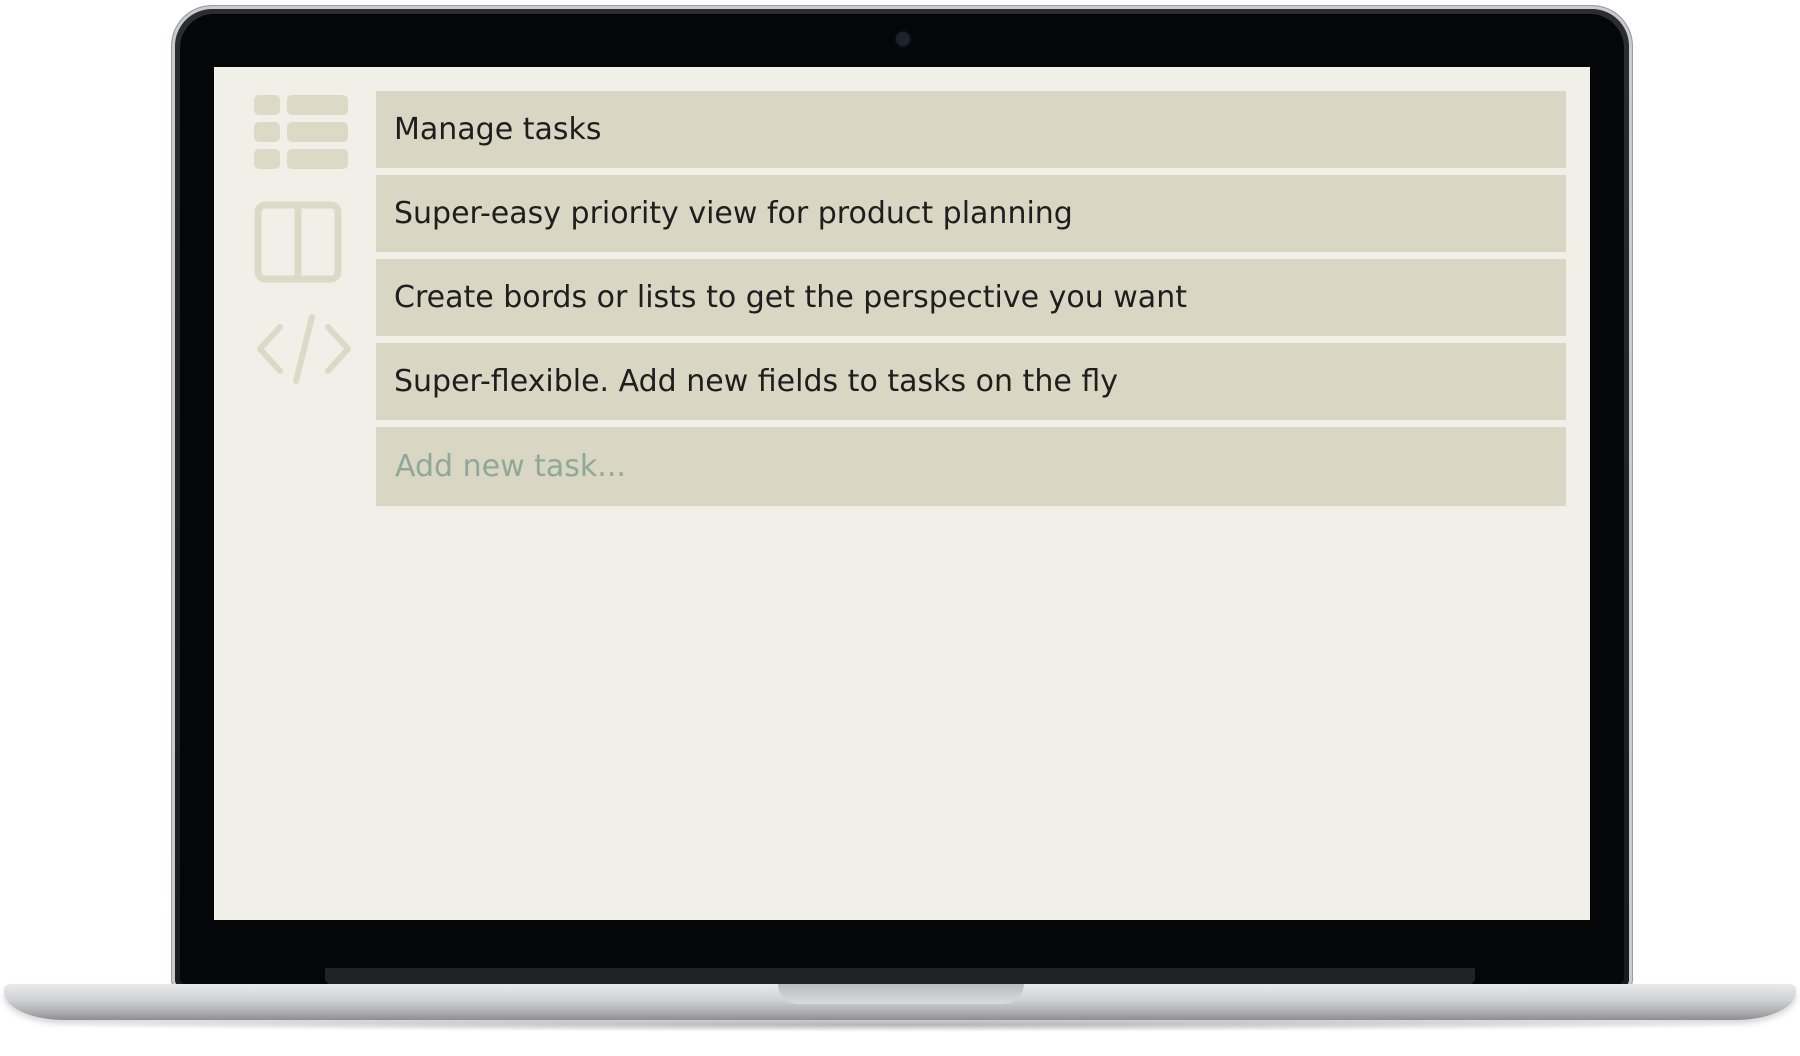 The image size is (1800, 1056). I want to click on laptop-notch, so click(901, 994).